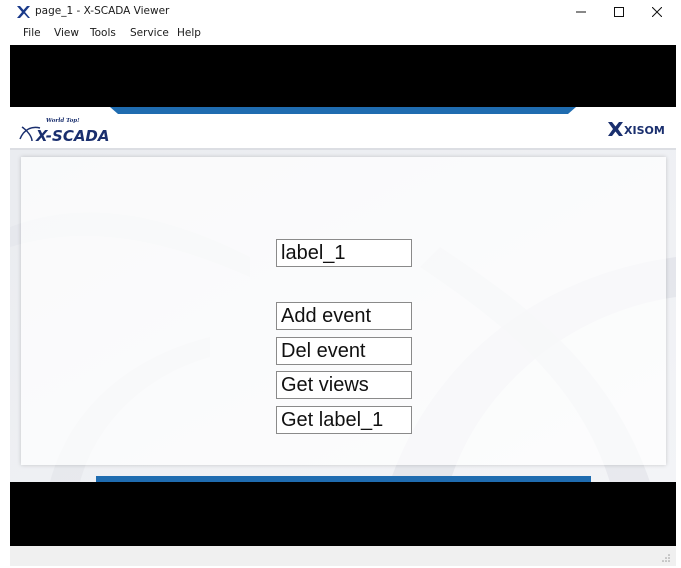 This screenshot has height=568, width=681. I want to click on get-views-button: Get views, so click(344, 385).